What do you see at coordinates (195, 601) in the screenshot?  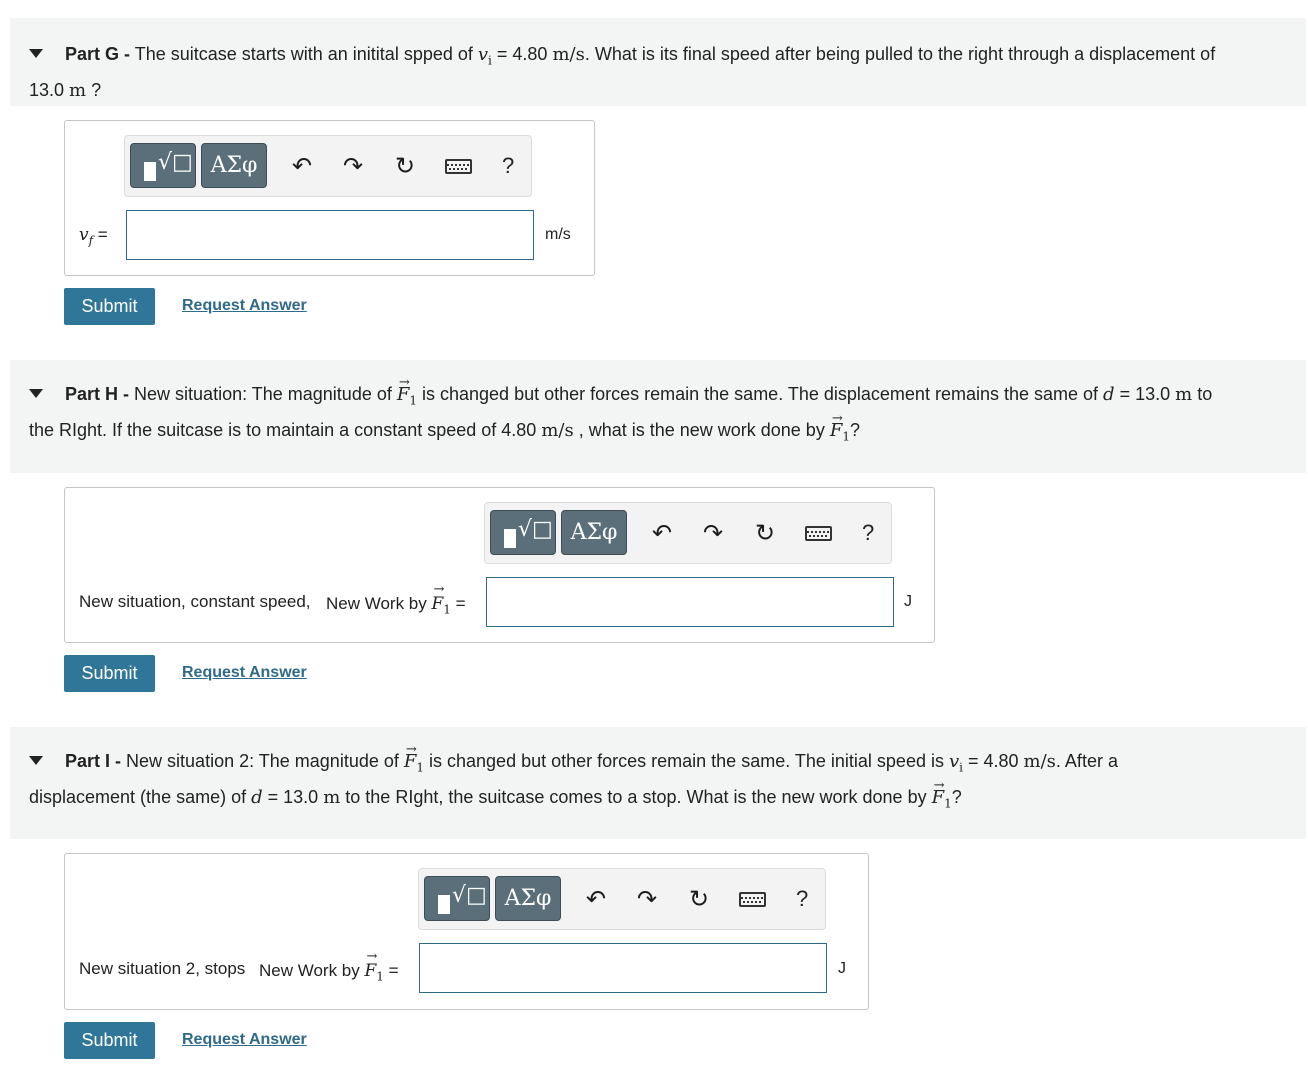 I see `part-h-prefix-label: New situation, constant speed,` at bounding box center [195, 601].